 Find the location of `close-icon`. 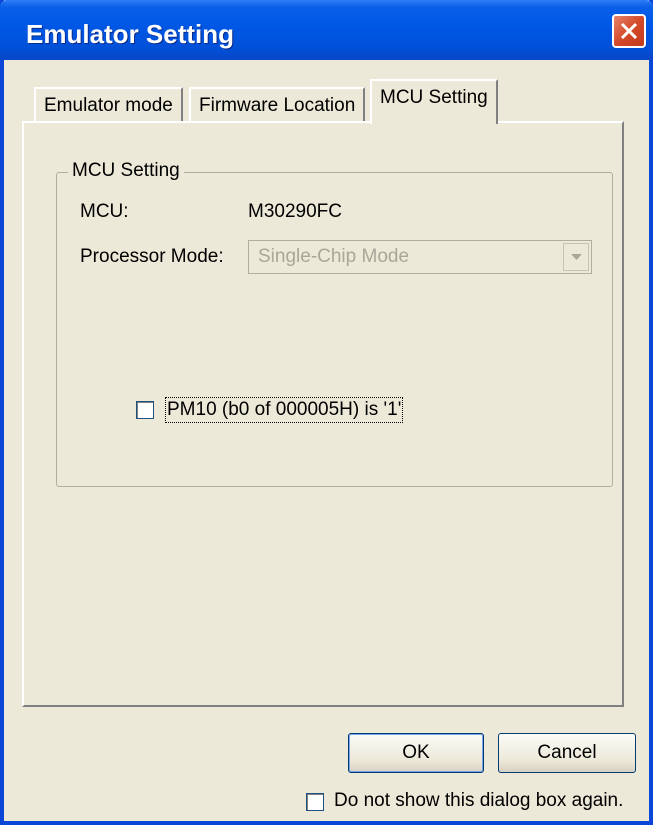

close-icon is located at coordinates (629, 31).